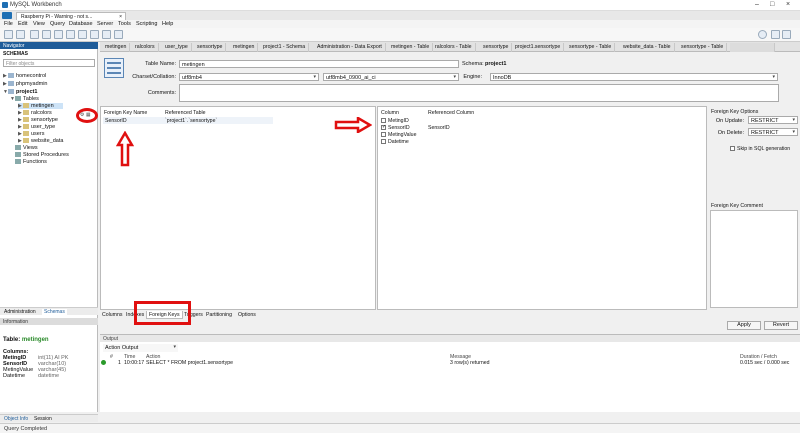 This screenshot has height=433, width=800. I want to click on comments-textarea, so click(479, 93).